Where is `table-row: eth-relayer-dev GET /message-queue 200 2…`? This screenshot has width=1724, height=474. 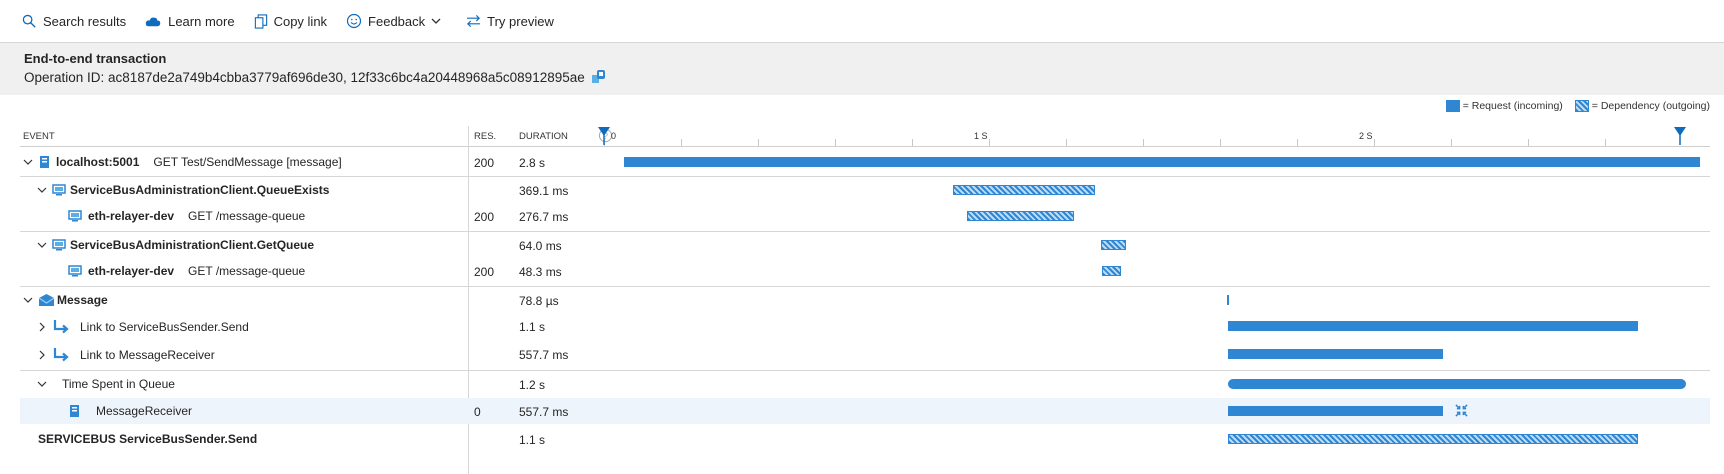
table-row: eth-relayer-dev GET /message-queue 200 2… is located at coordinates (865, 216).